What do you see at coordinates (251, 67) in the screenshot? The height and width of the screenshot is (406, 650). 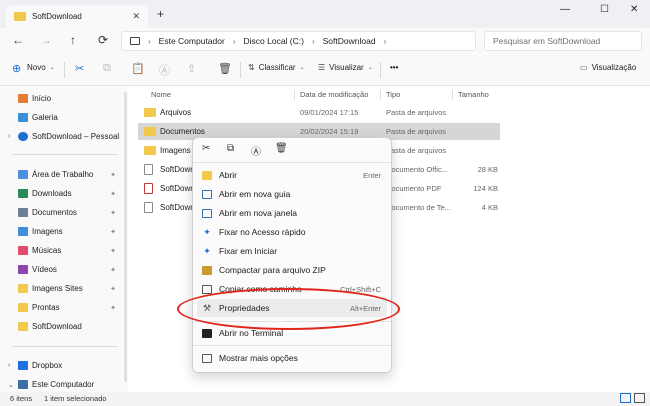 I see `sort-icon: ⇅` at bounding box center [251, 67].